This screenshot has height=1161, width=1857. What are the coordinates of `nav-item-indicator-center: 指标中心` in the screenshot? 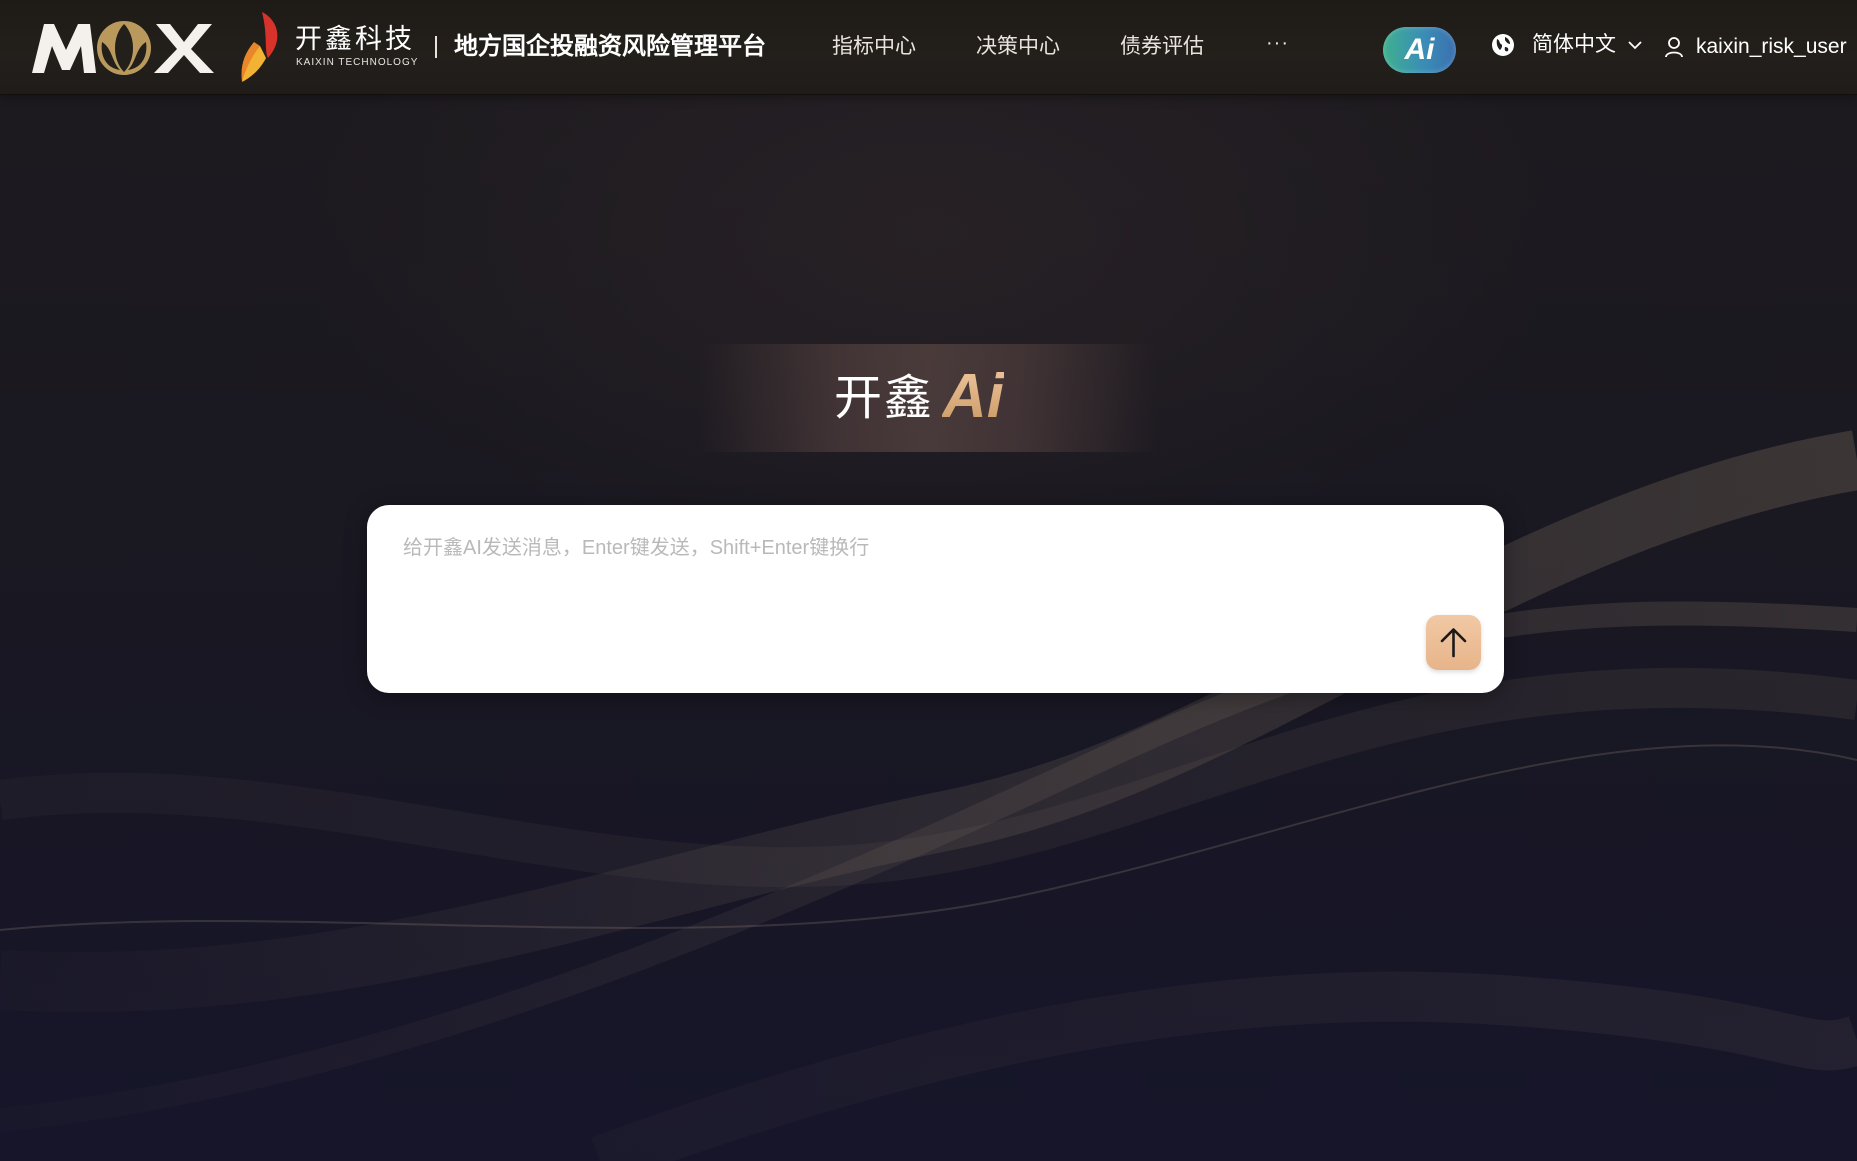 It's located at (874, 47).